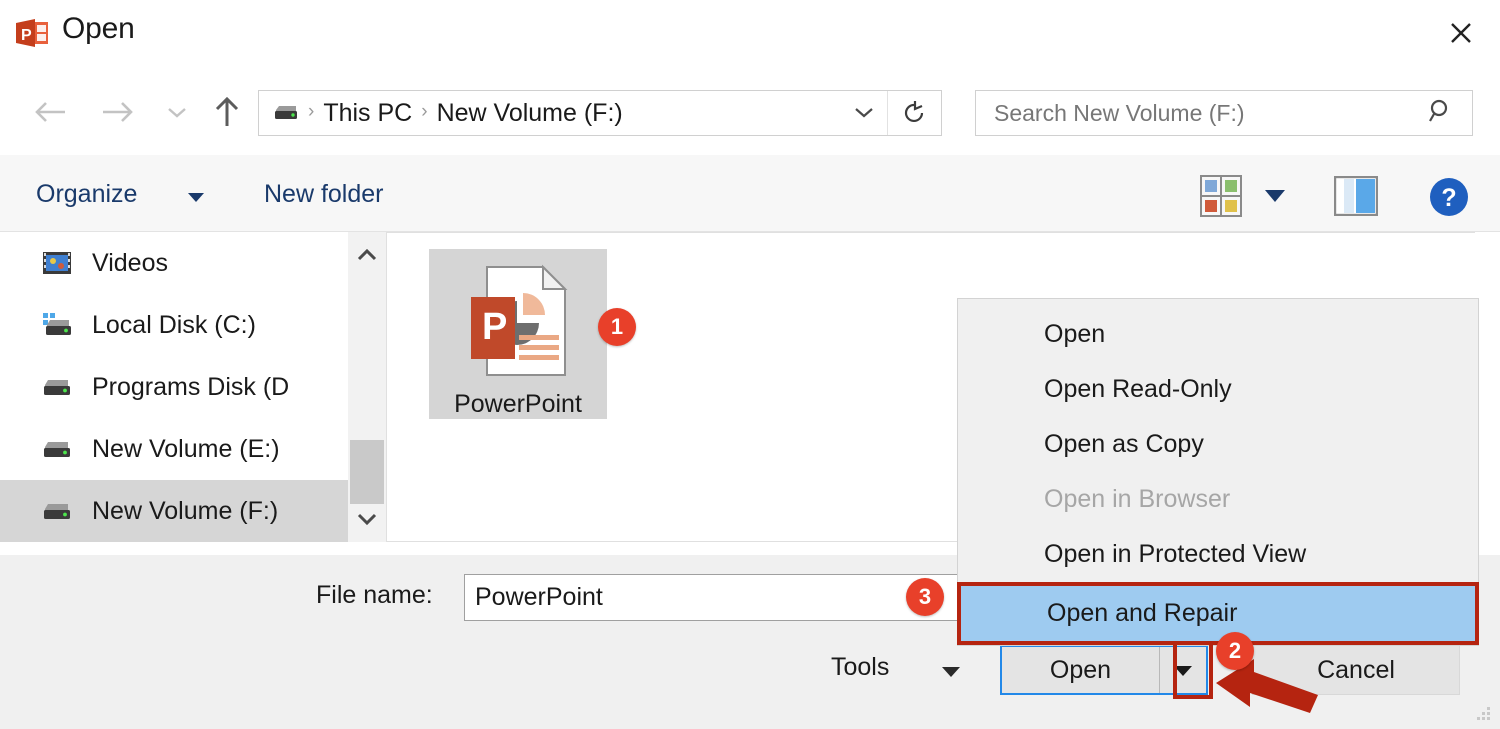 This screenshot has width=1500, height=729. I want to click on tools-chevron-down-icon, so click(951, 673).